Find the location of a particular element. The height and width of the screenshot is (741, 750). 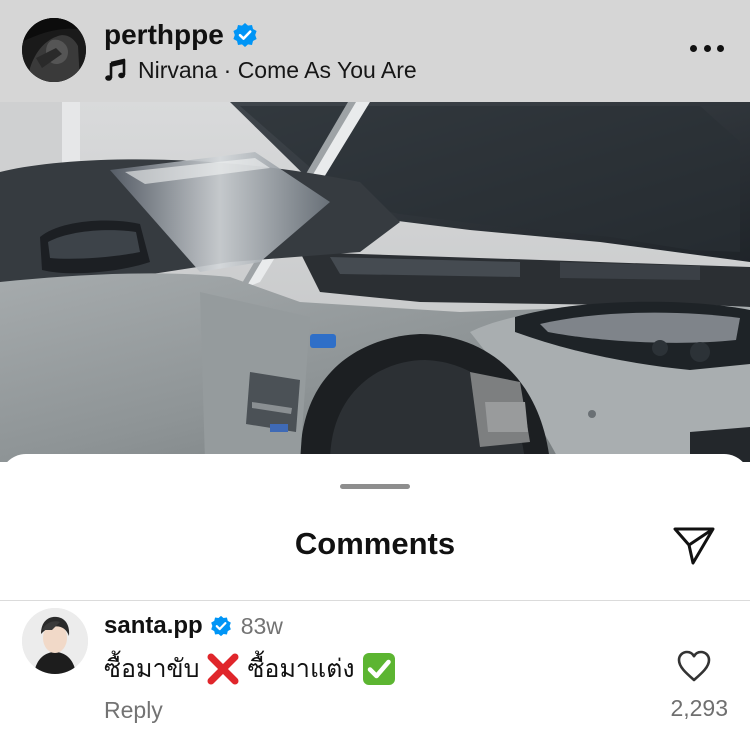

comment-body: ซื้อมาขับ ซื้อมาแต่ง is located at coordinates (250, 669).